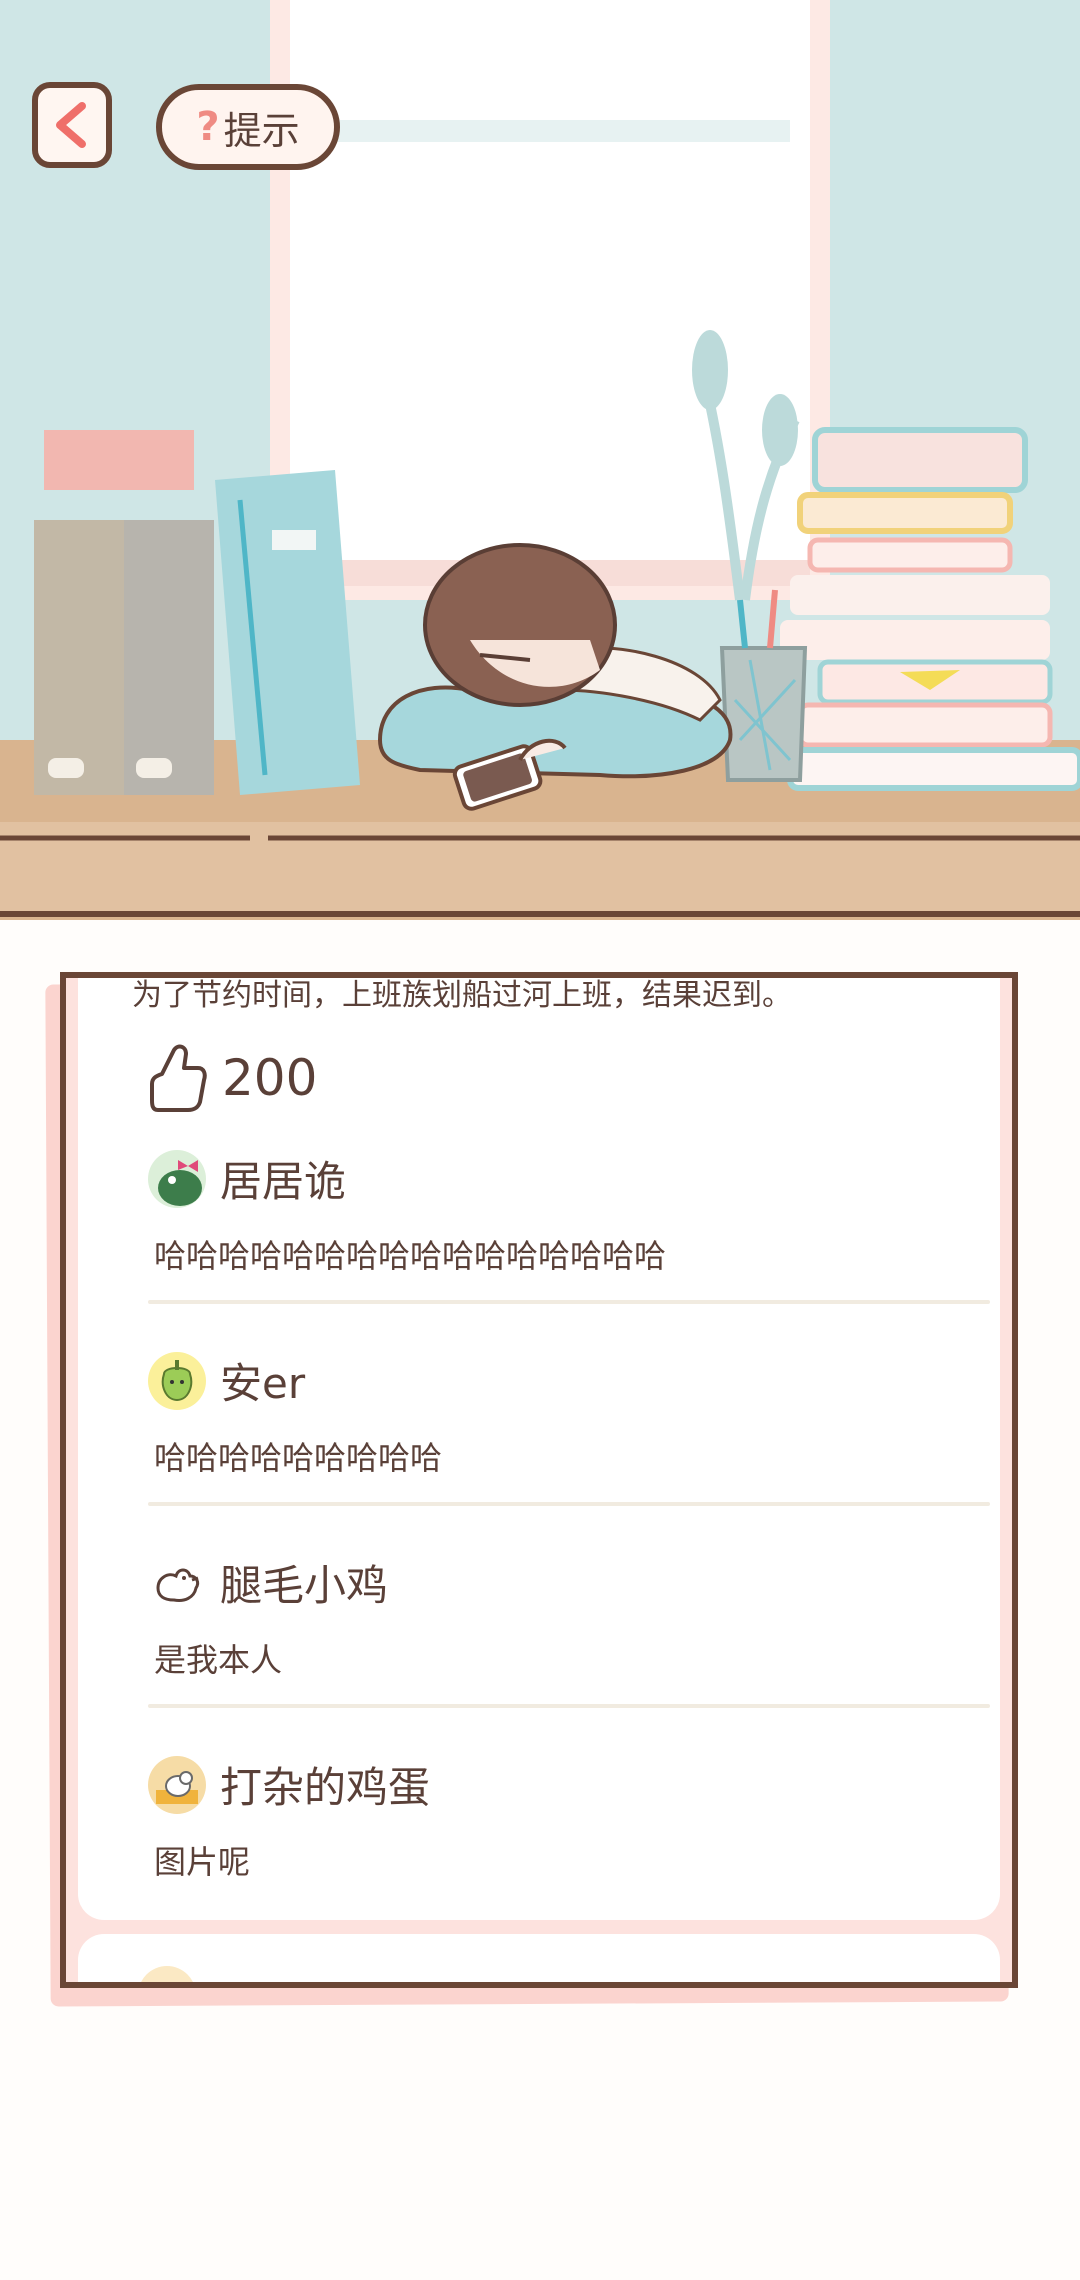 This screenshot has width=1080, height=2280. What do you see at coordinates (167, 1974) in the screenshot?
I see `avatar` at bounding box center [167, 1974].